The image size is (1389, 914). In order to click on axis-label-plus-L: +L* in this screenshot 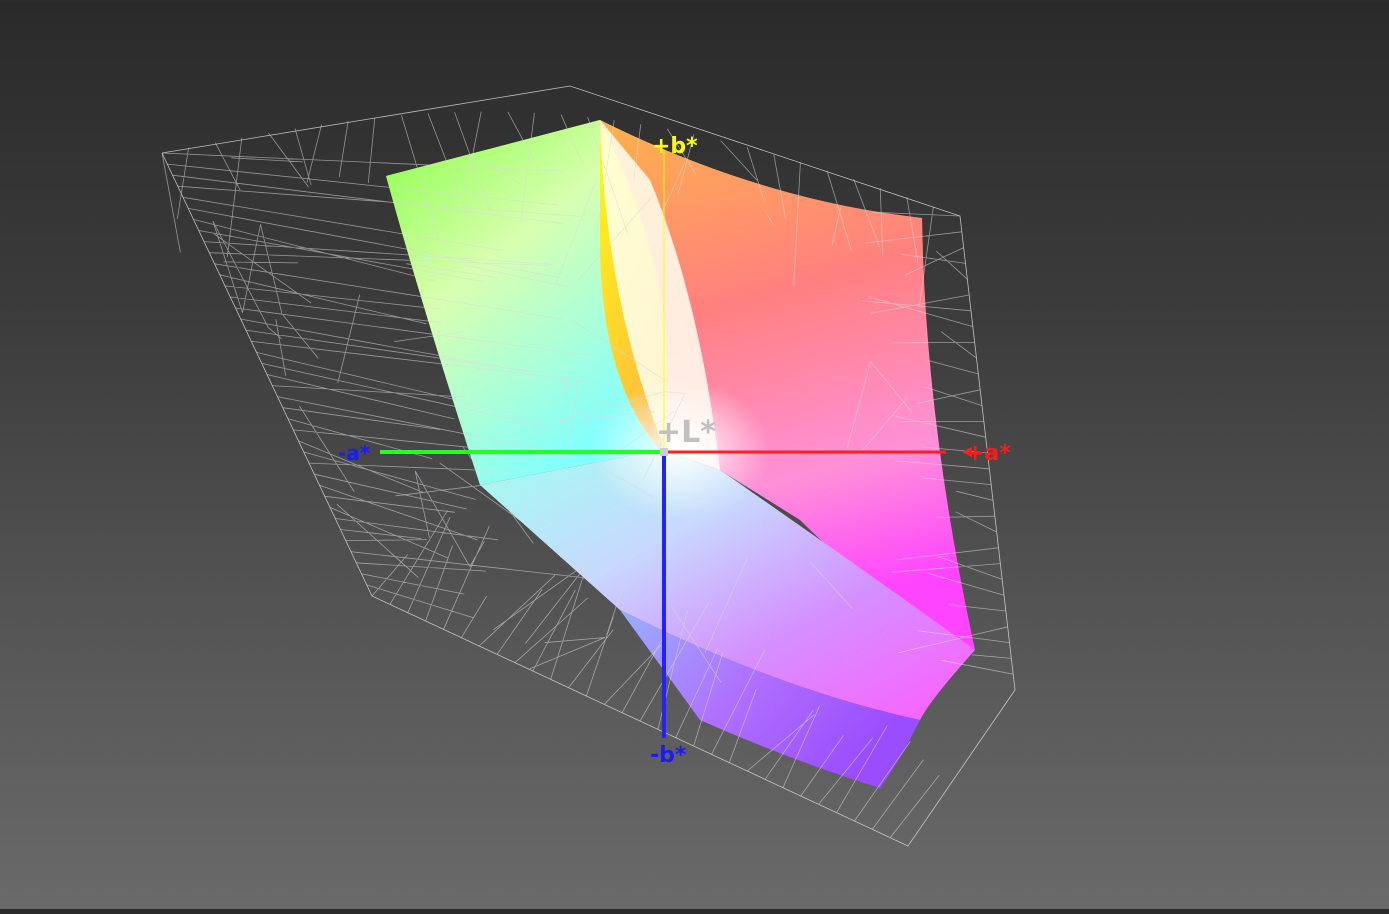, I will do `click(686, 432)`.